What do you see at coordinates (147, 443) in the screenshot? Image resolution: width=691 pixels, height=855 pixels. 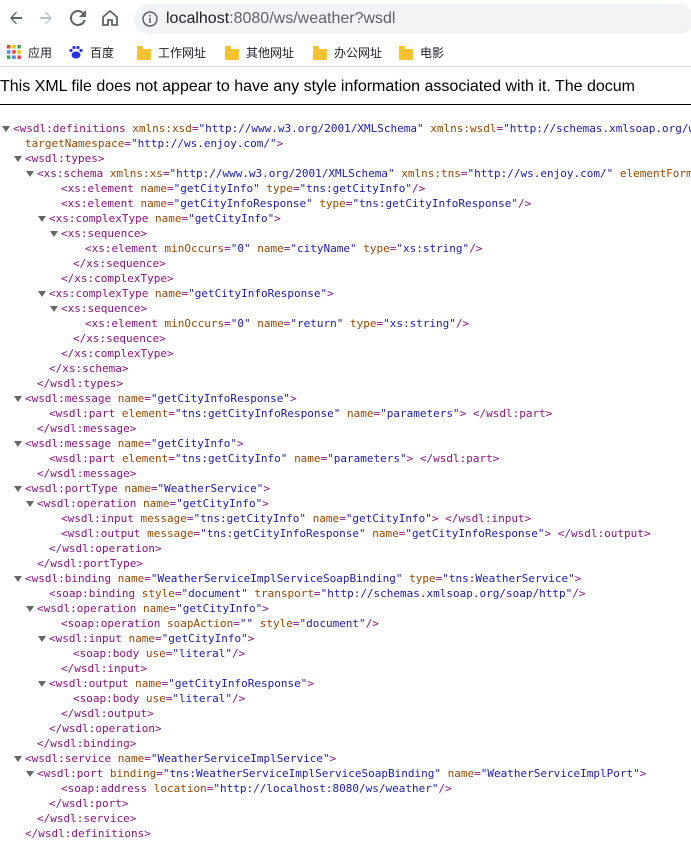 I see `xml-punct: =` at bounding box center [147, 443].